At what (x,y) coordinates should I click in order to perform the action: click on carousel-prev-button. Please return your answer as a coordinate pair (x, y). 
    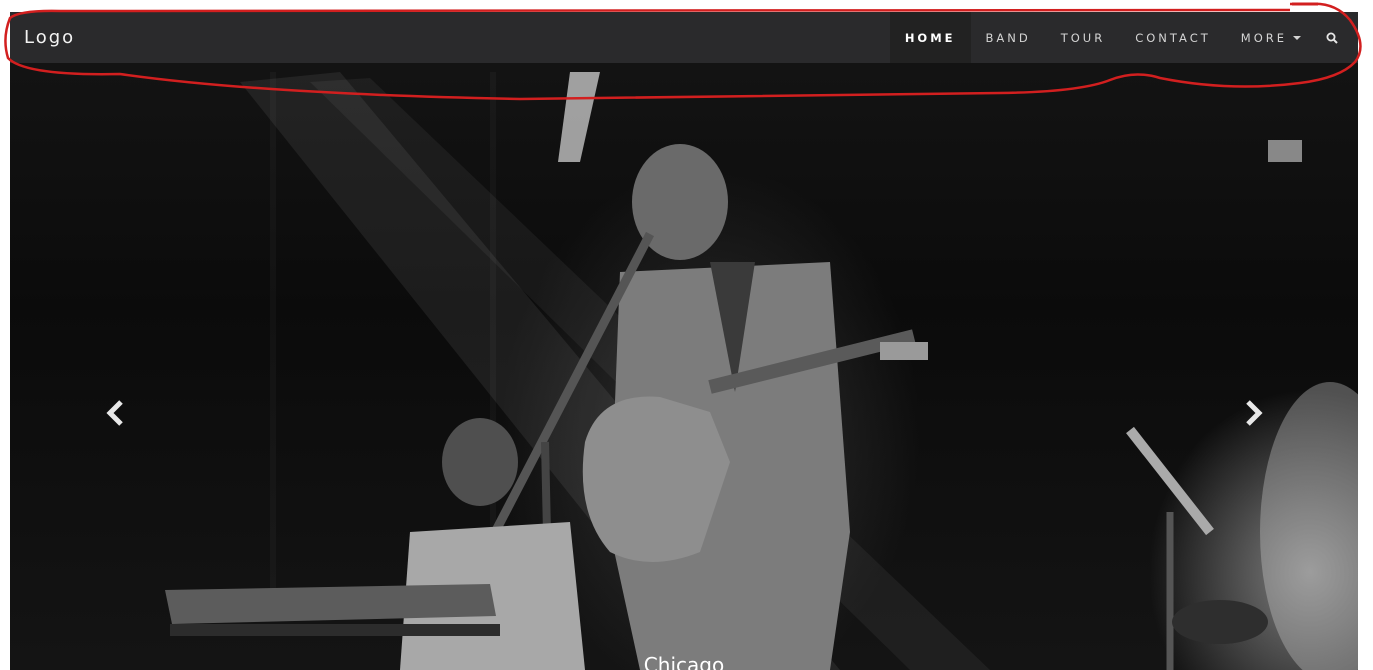
    Looking at the image, I should click on (115, 413).